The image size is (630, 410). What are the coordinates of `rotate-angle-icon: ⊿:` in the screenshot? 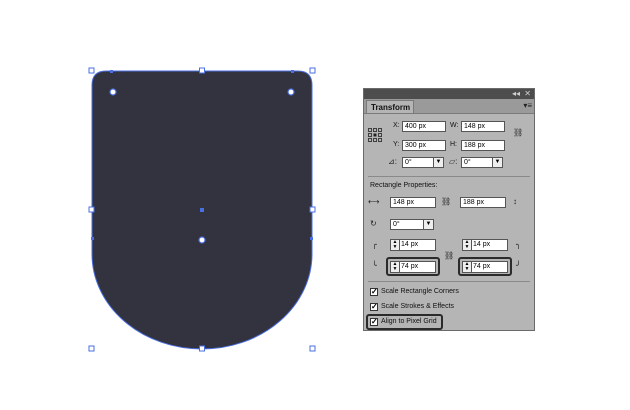 It's located at (392, 161).